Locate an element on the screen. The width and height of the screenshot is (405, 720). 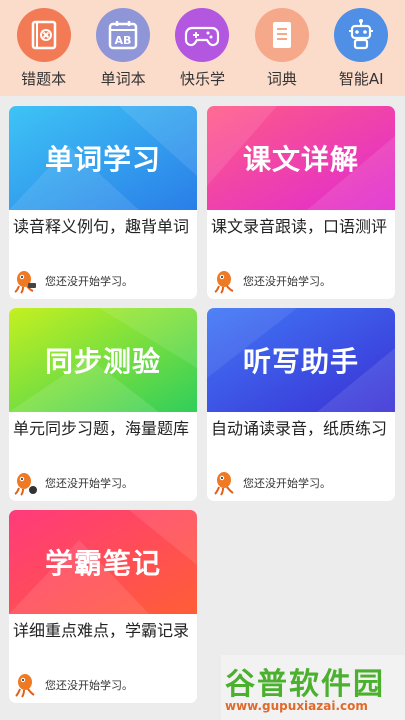
watermark: 谷普软件园 www.gupuxiazai.com is located at coordinates (313, 687).